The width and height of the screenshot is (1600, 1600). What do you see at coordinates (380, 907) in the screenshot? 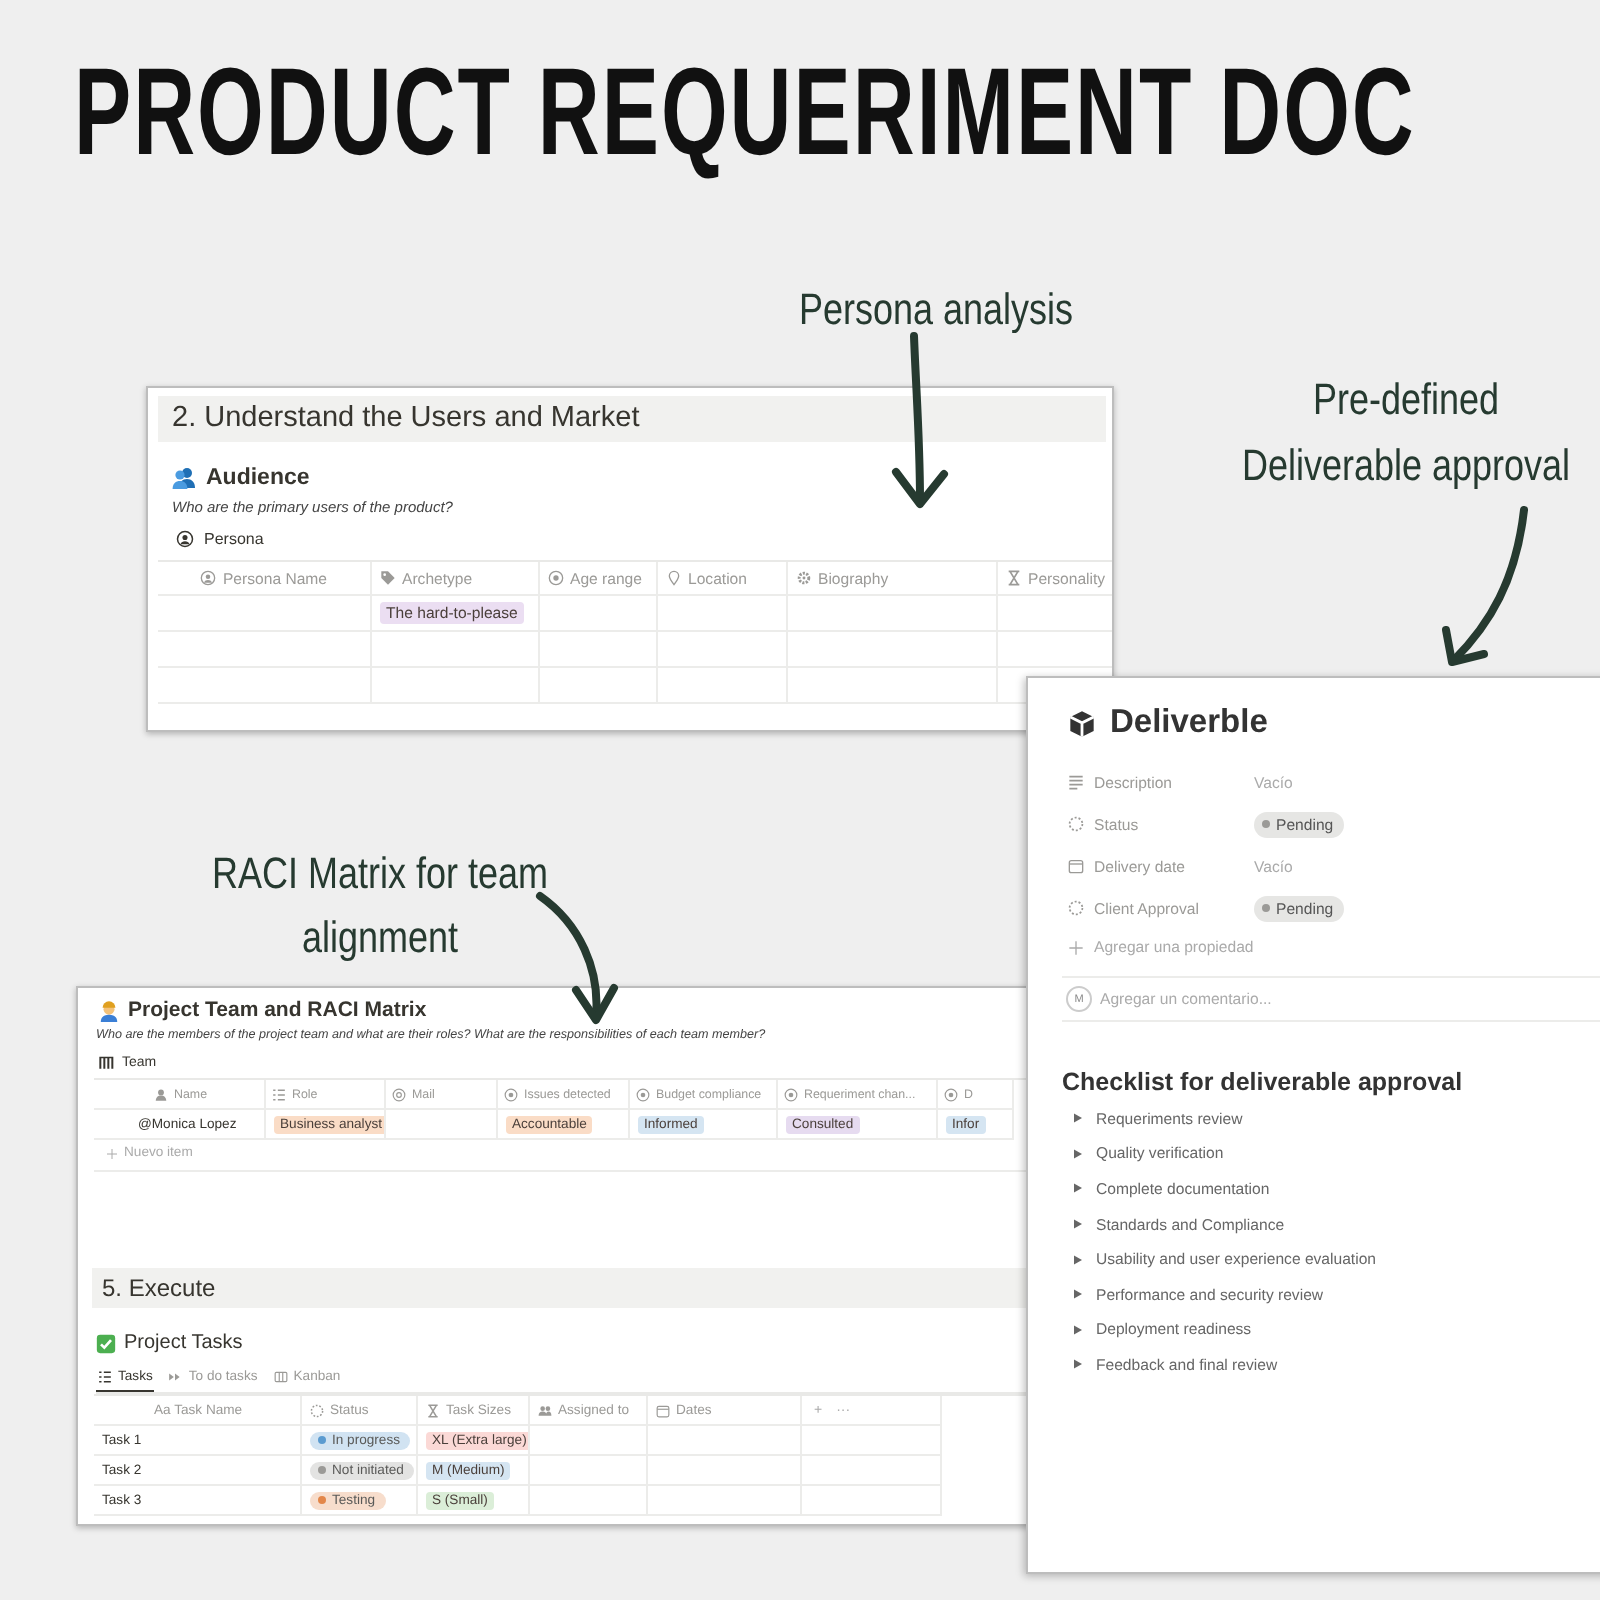
I see `annotation-text: RACI Matrix for team alignment` at bounding box center [380, 907].